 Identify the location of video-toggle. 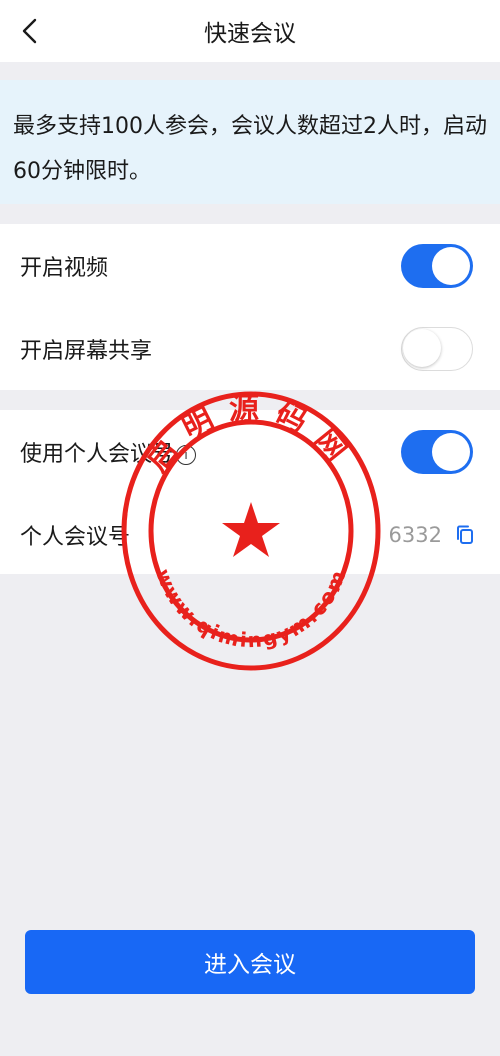
(437, 265).